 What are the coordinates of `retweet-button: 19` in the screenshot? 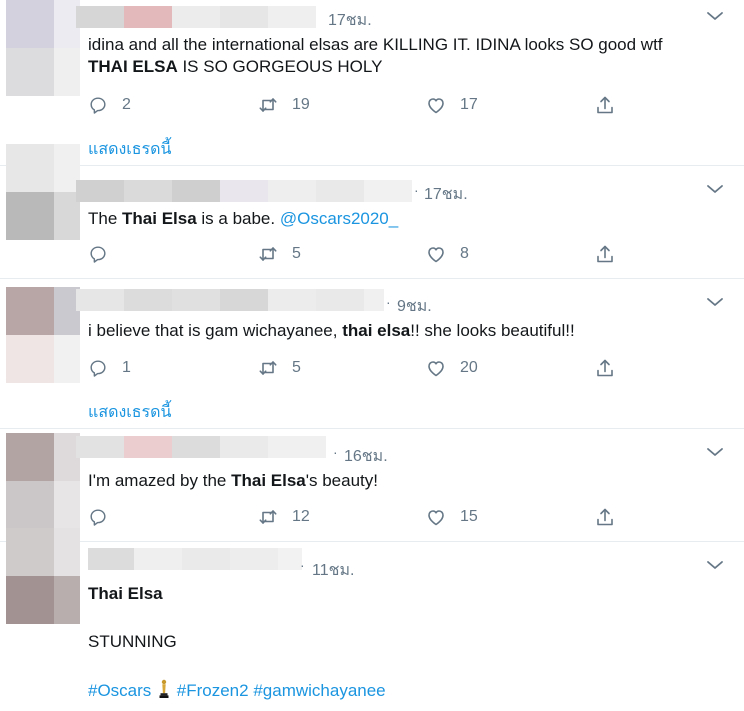 It's located at (284, 105).